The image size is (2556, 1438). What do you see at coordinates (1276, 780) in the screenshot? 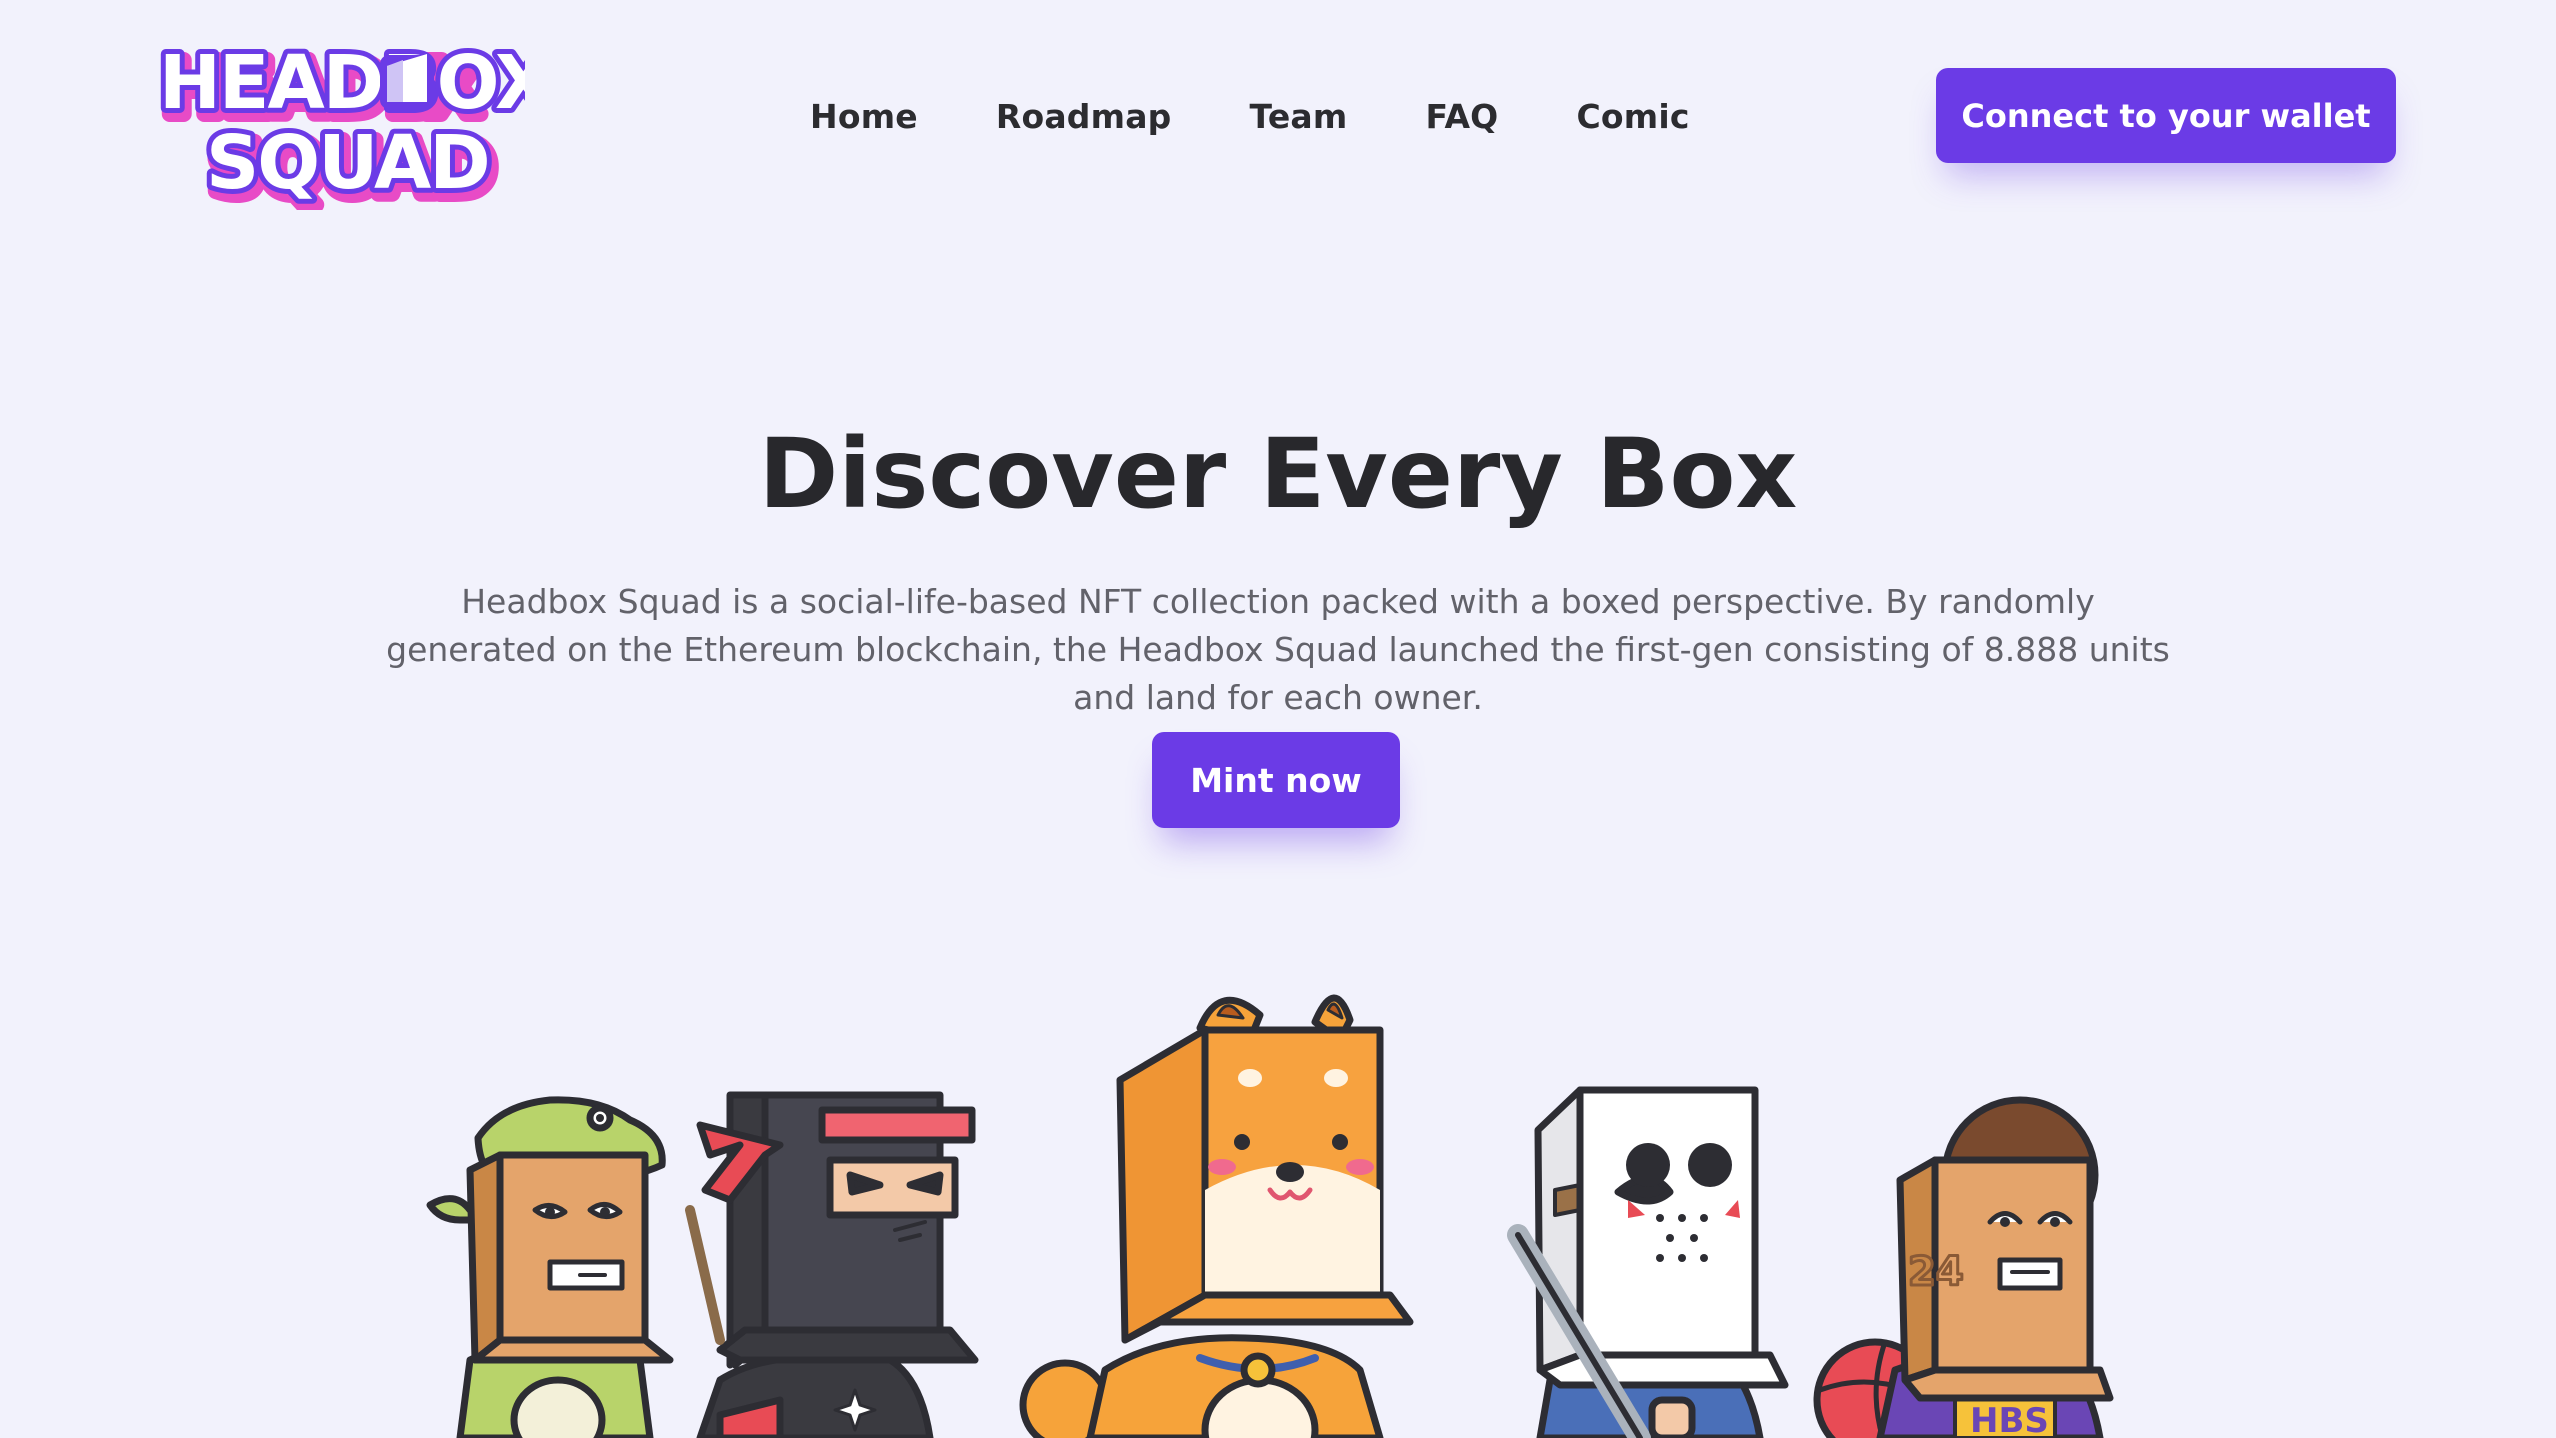
I see `mint-now-button: Mint now` at bounding box center [1276, 780].